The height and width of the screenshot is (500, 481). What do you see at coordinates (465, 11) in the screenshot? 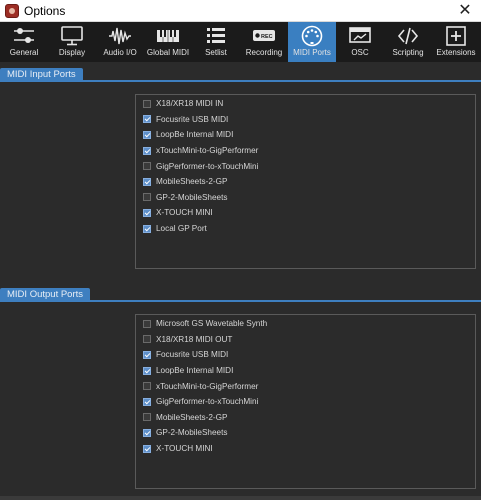
I see `close-button: ✕` at bounding box center [465, 11].